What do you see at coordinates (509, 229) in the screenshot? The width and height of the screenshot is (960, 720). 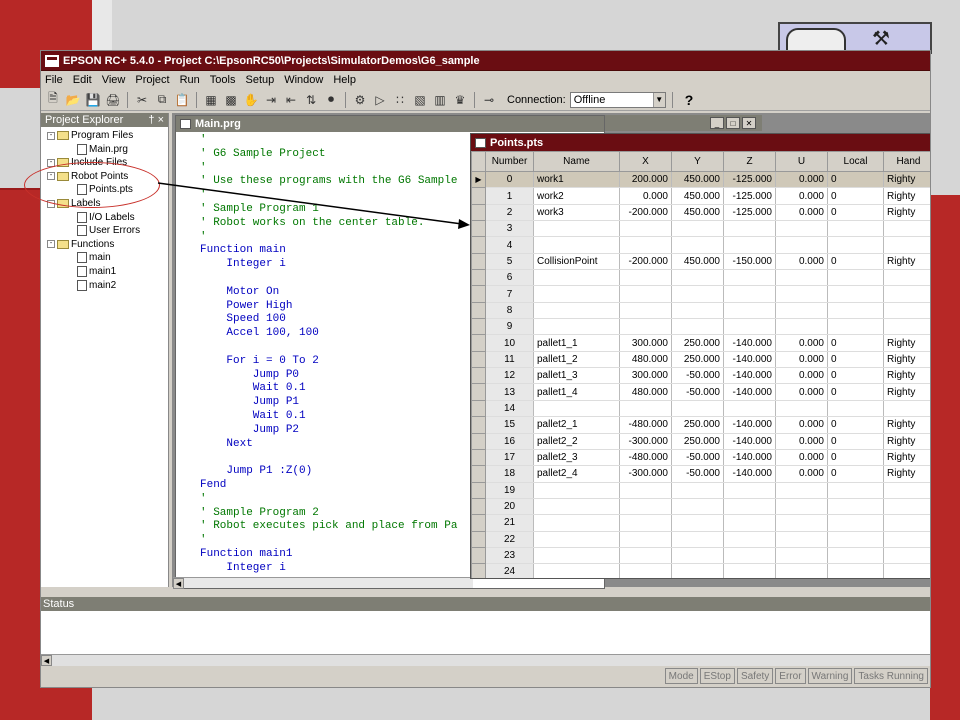 I see `table-cell: 3` at bounding box center [509, 229].